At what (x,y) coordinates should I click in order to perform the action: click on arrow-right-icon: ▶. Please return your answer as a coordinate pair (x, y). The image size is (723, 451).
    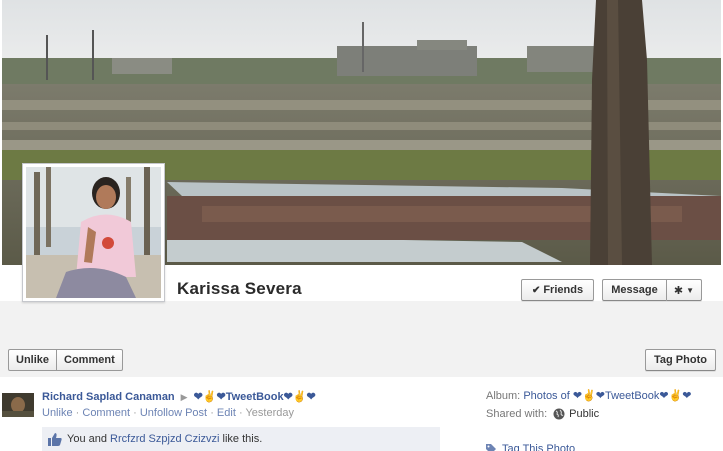
    Looking at the image, I should click on (184, 397).